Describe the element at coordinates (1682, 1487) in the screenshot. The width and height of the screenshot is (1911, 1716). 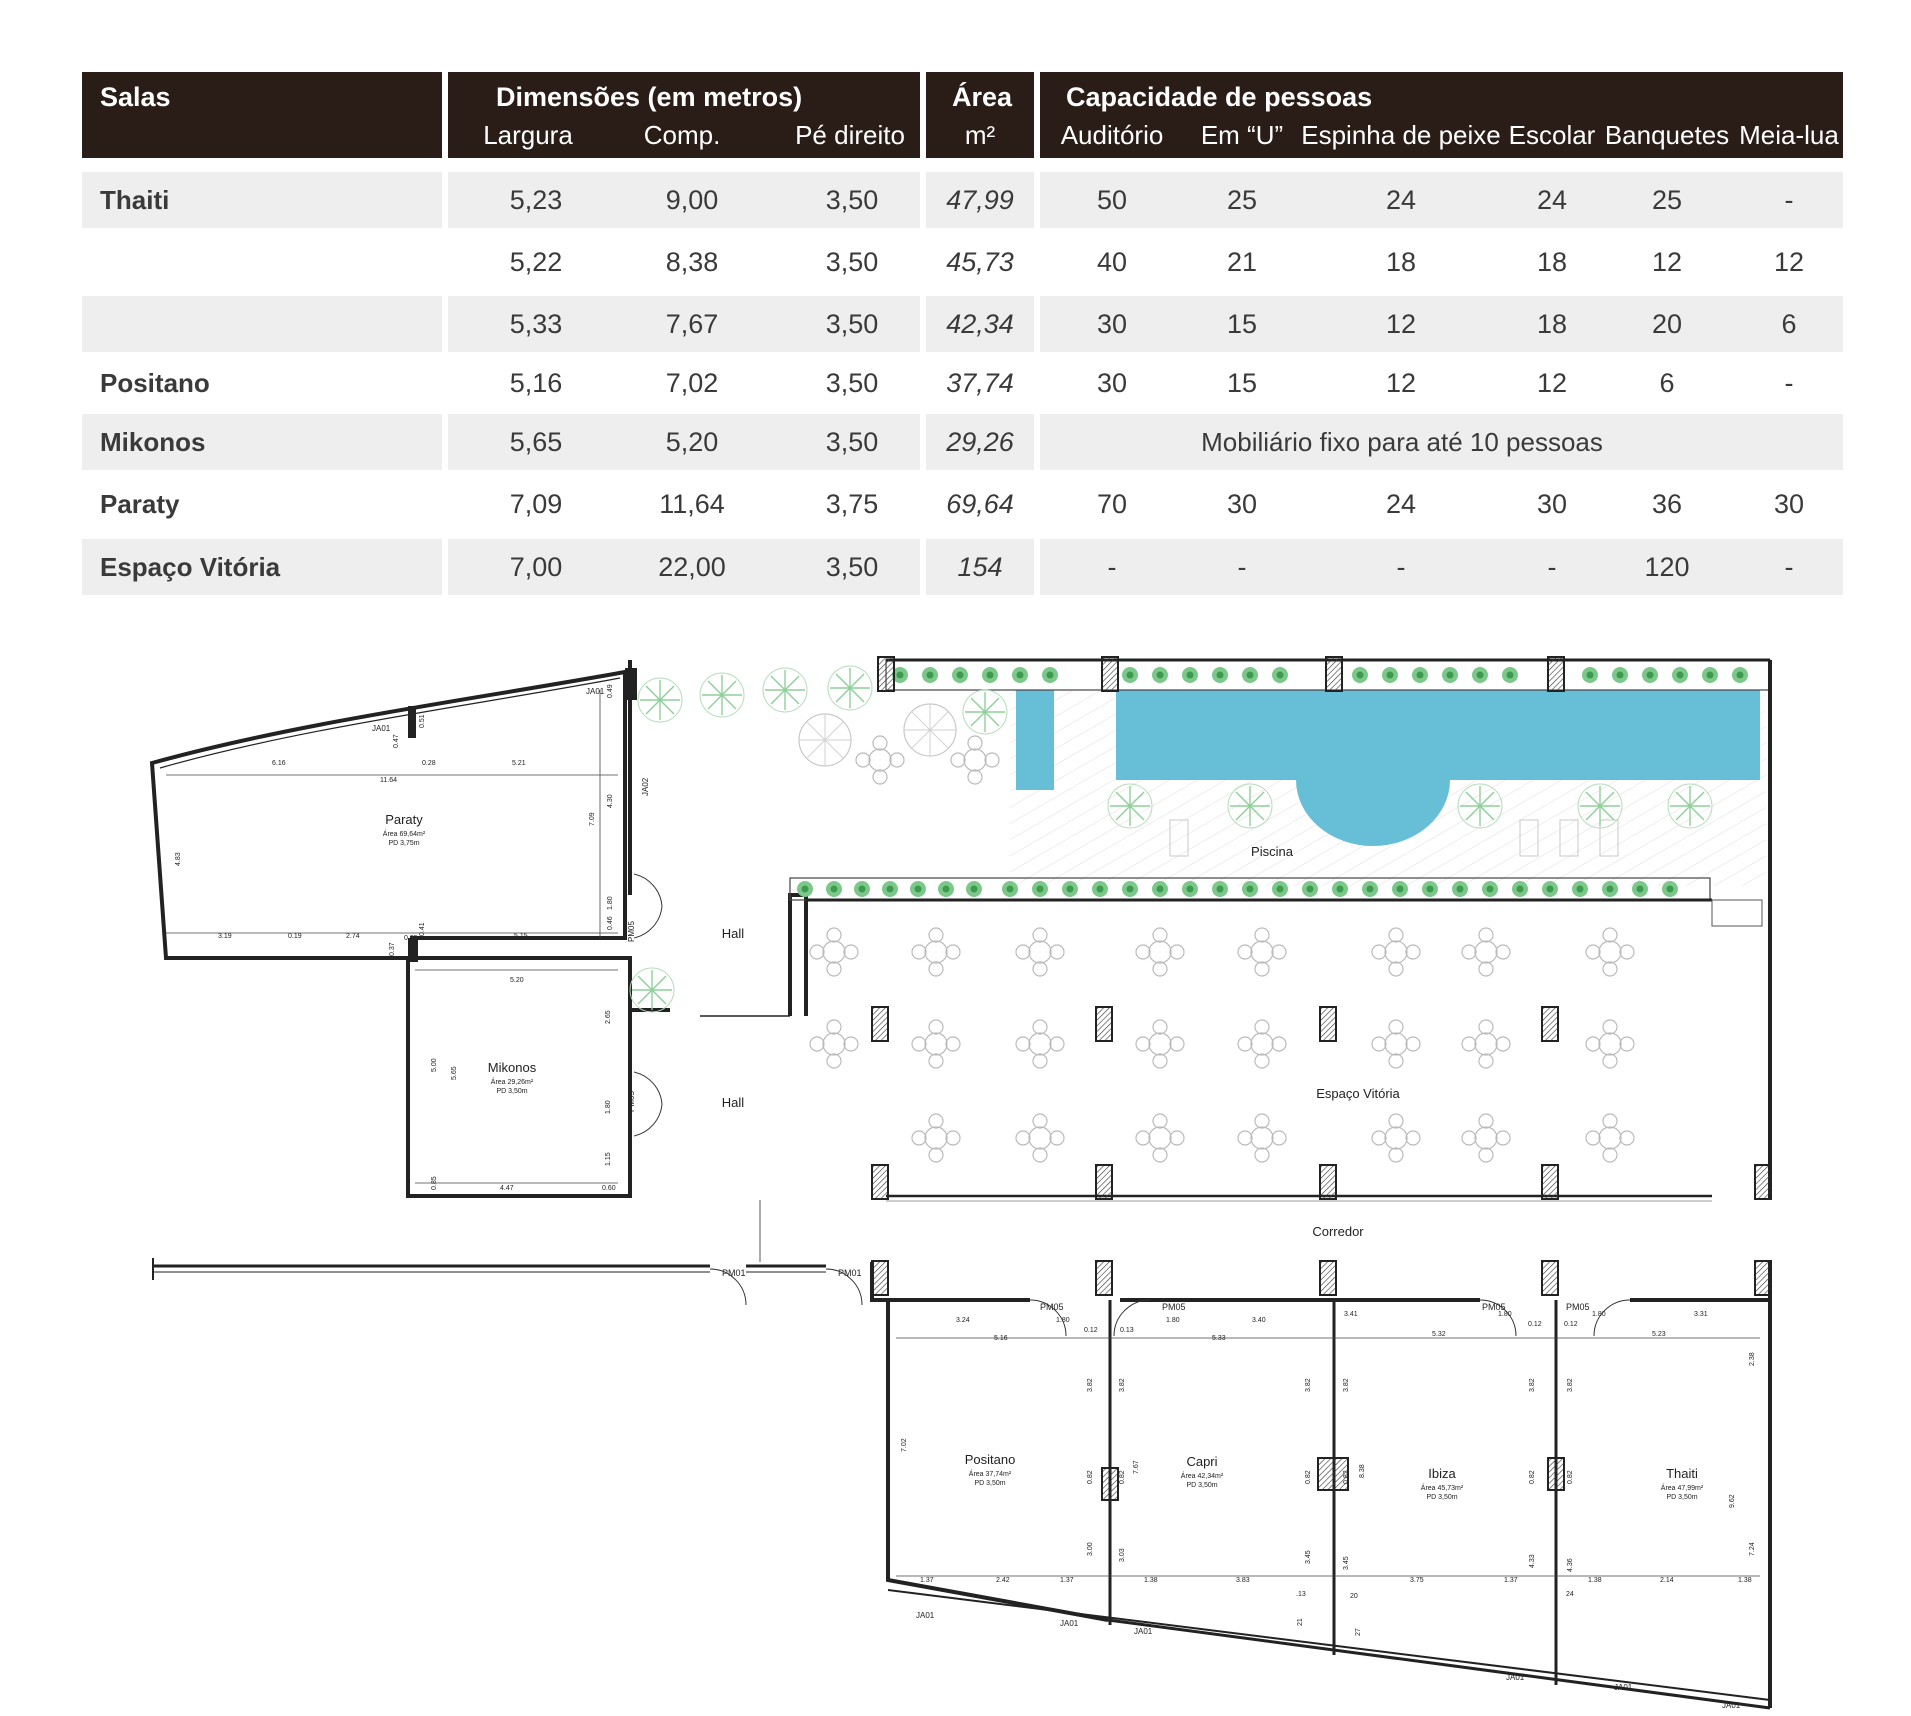
I see `thaiti-area: Área 47,99m²` at that location.